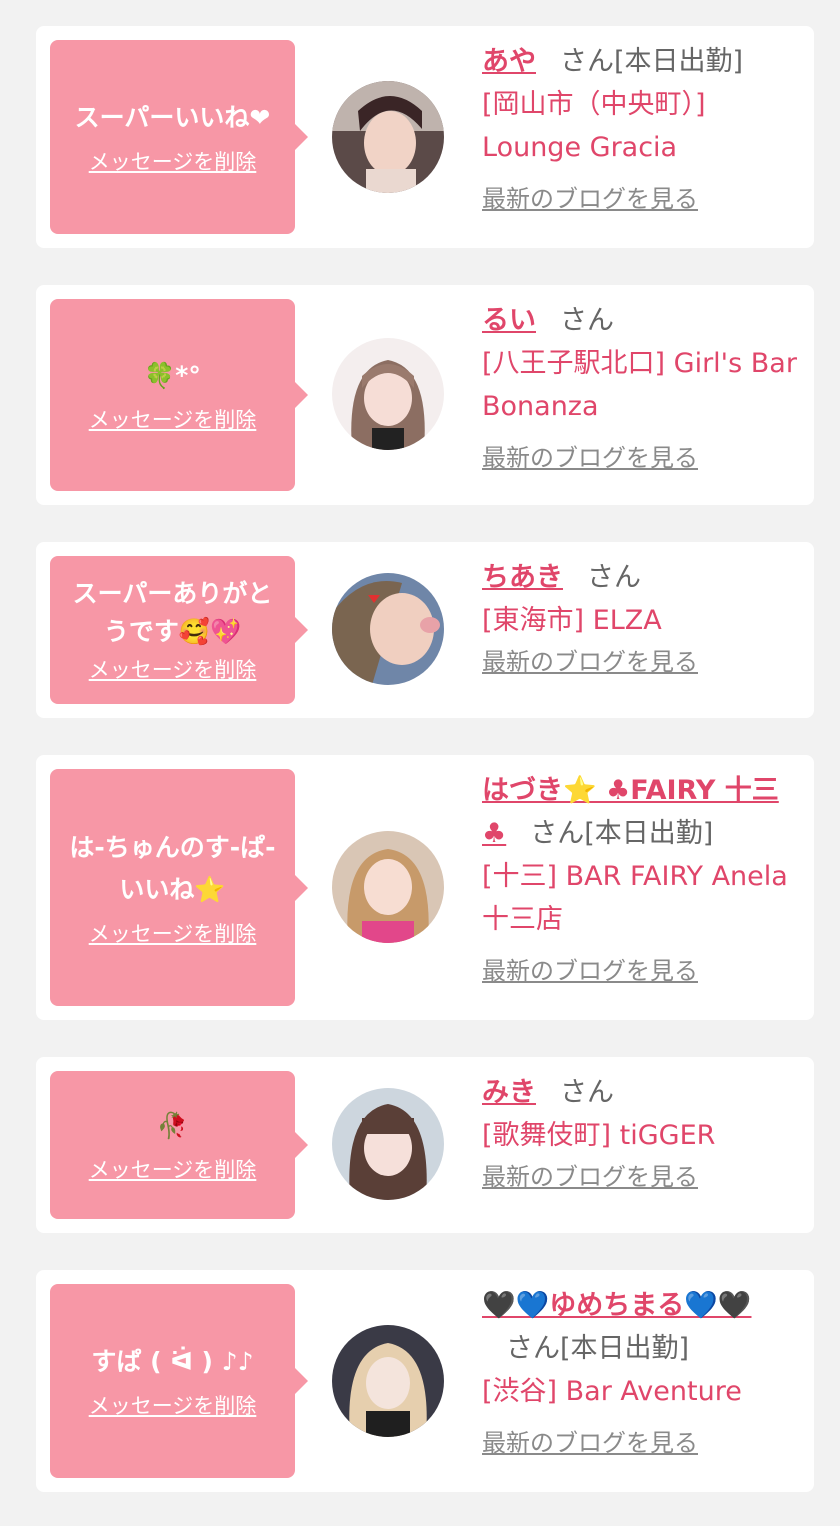  Describe the element at coordinates (572, 620) in the screenshot. I see `shop-name: [東海市] ELZA` at that location.